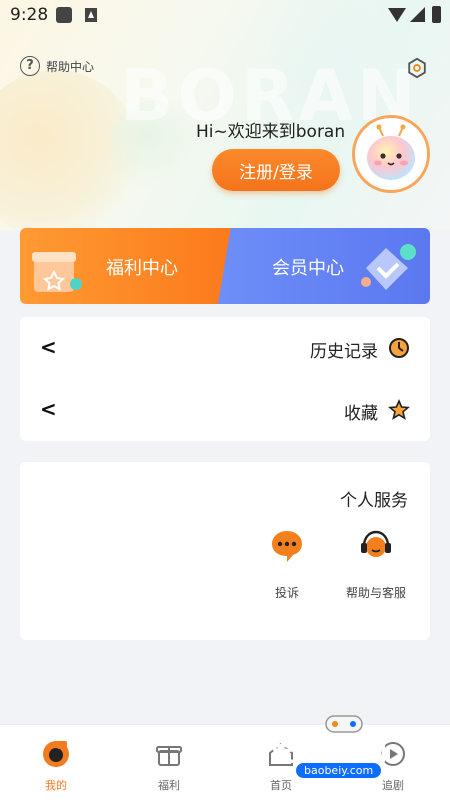 The width and height of the screenshot is (450, 800). I want to click on signal-icon, so click(417, 14).